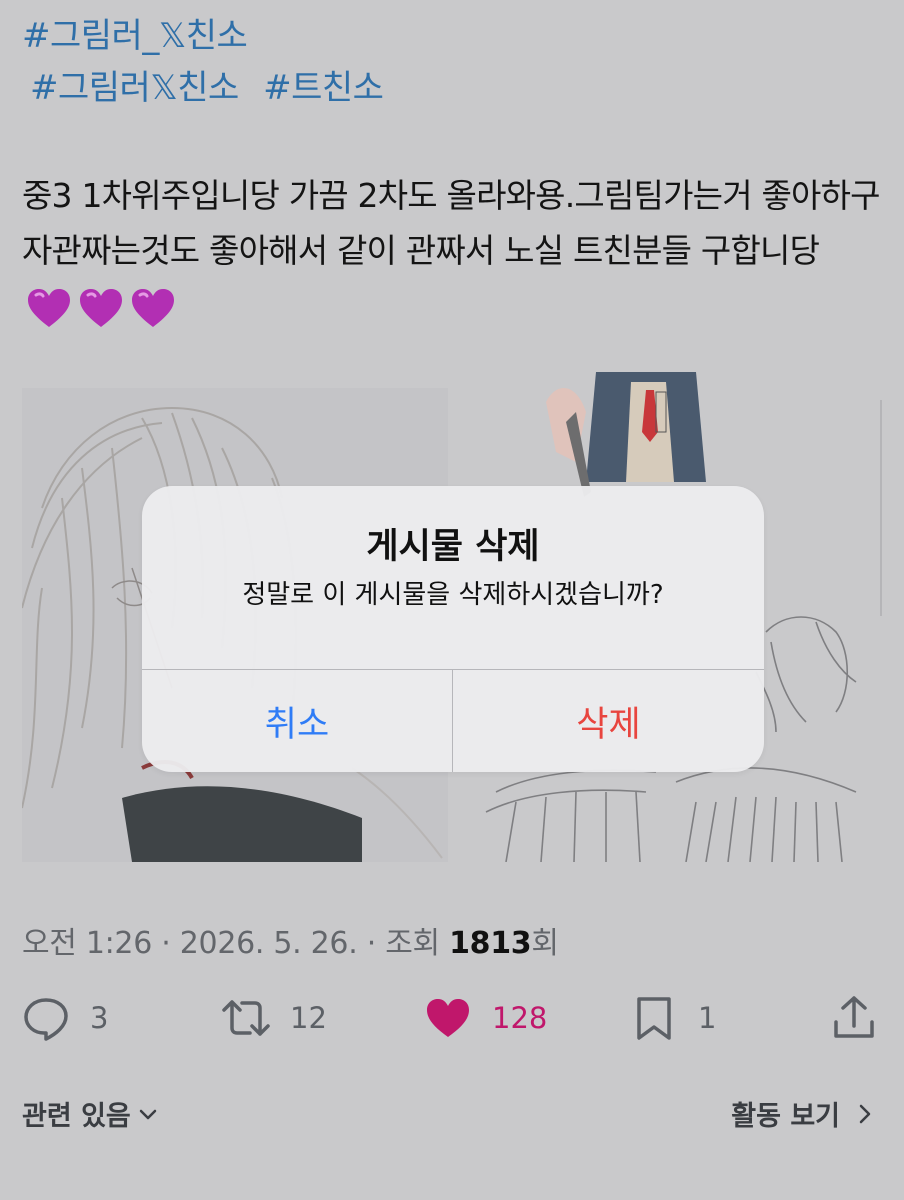 This screenshot has height=1200, width=904. Describe the element at coordinates (881, 508) in the screenshot. I see `media-scrollbar` at that location.